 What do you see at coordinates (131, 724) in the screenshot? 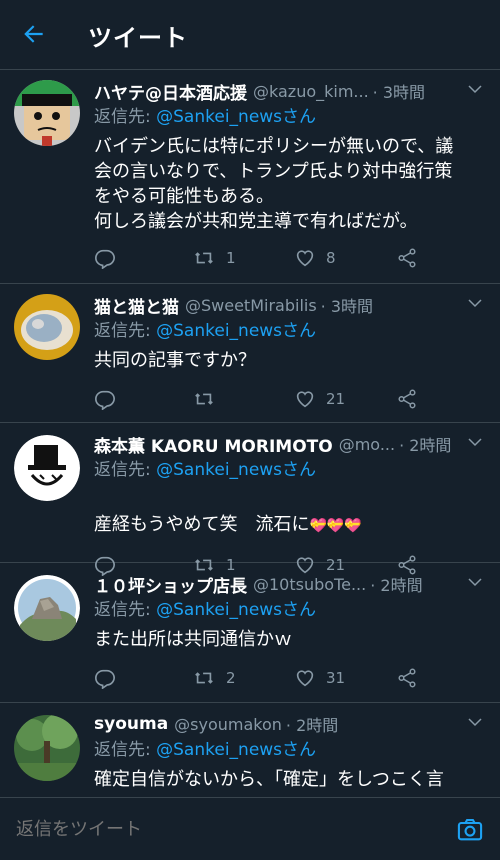
I see `display-name: syouma` at bounding box center [131, 724].